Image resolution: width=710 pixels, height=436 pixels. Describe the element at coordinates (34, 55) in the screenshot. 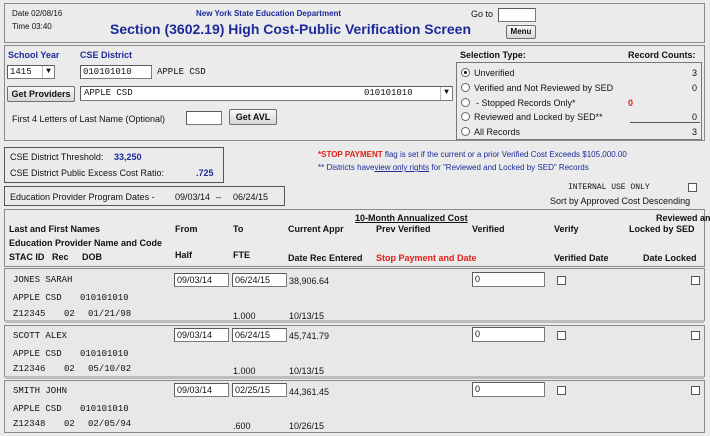

I see `school-year-label: School Year` at that location.